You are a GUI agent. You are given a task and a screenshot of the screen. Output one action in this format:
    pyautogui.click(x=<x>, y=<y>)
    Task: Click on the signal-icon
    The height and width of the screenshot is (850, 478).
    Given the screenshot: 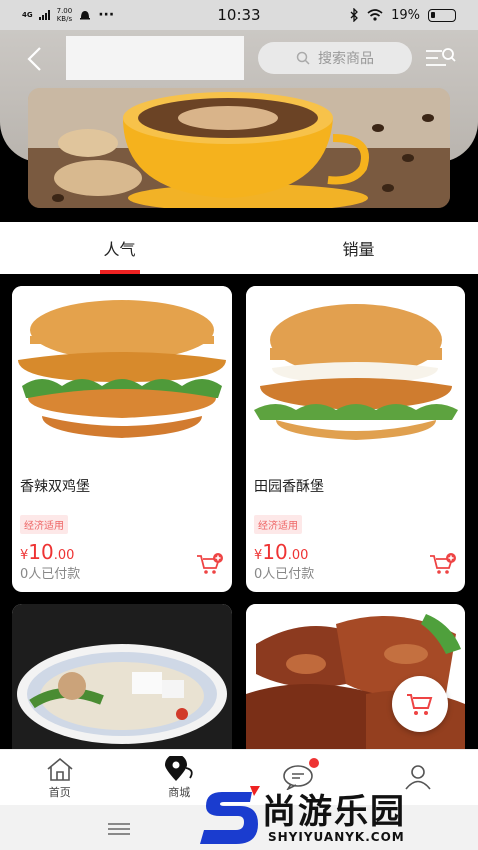 What is the action you would take?
    pyautogui.click(x=44, y=15)
    